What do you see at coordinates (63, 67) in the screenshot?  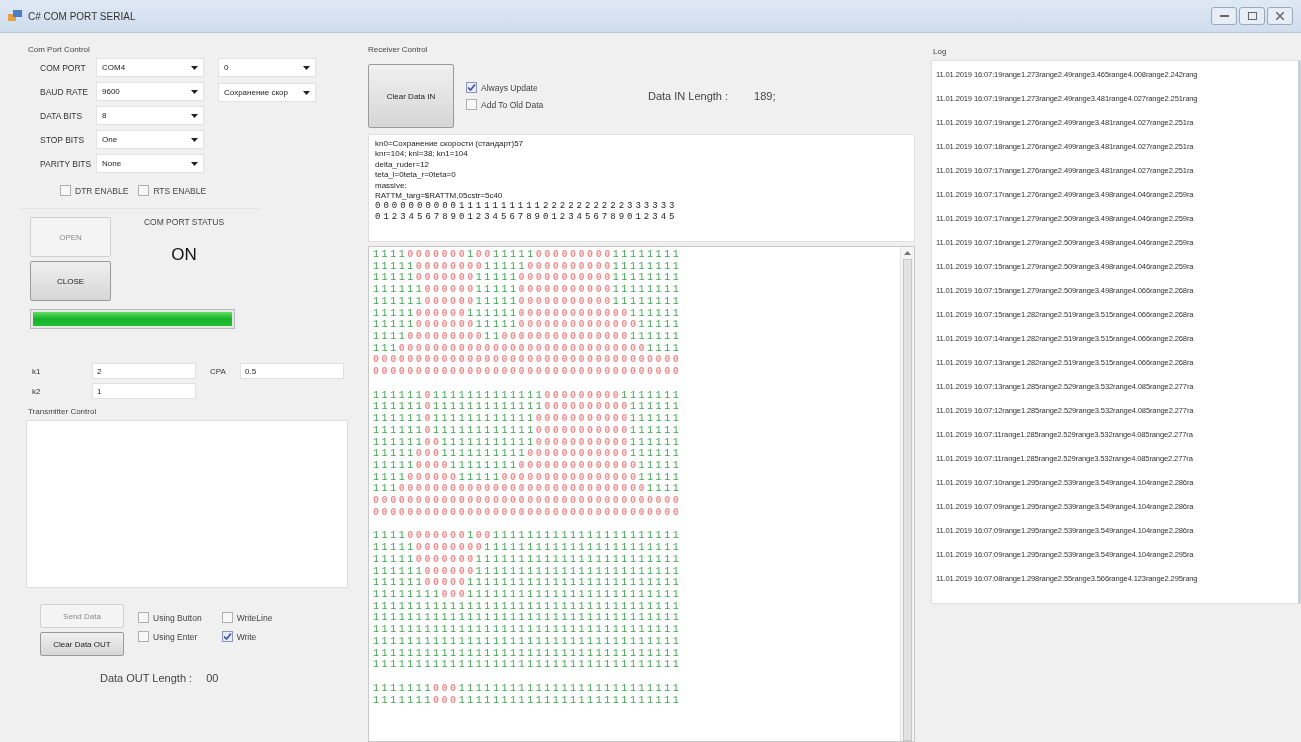 I see `setting-label: COM PORT` at bounding box center [63, 67].